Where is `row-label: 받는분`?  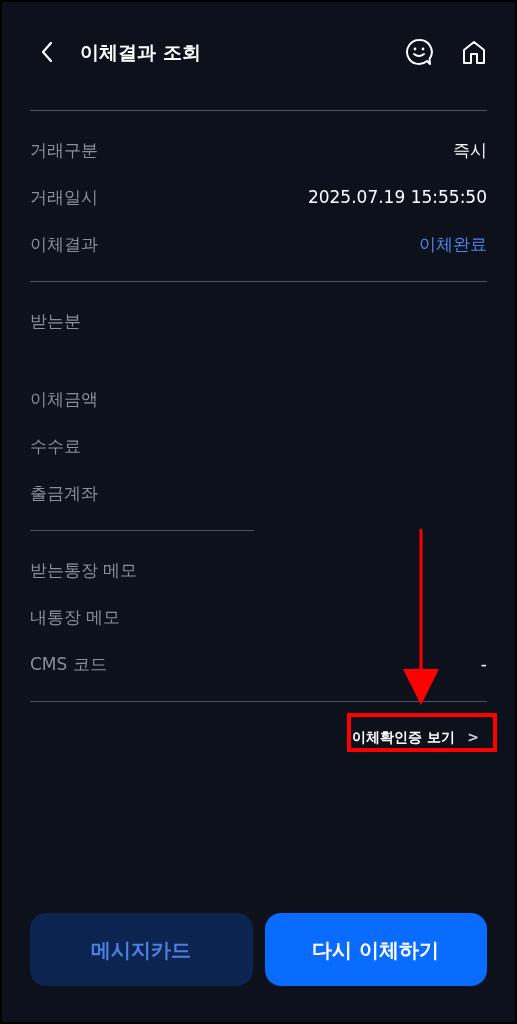 row-label: 받는분 is located at coordinates (55, 321).